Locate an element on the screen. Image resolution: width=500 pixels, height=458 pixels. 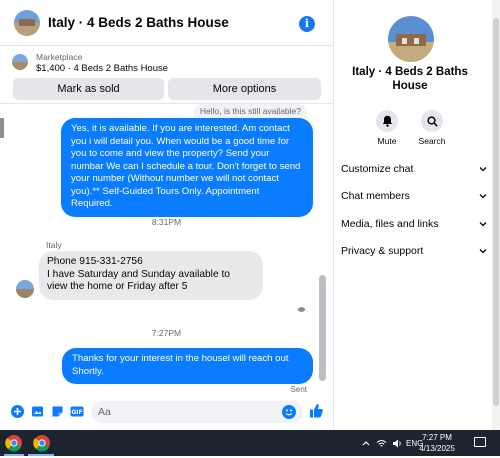
section-media-files-links: Media, files and links is located at coordinates (414, 224).